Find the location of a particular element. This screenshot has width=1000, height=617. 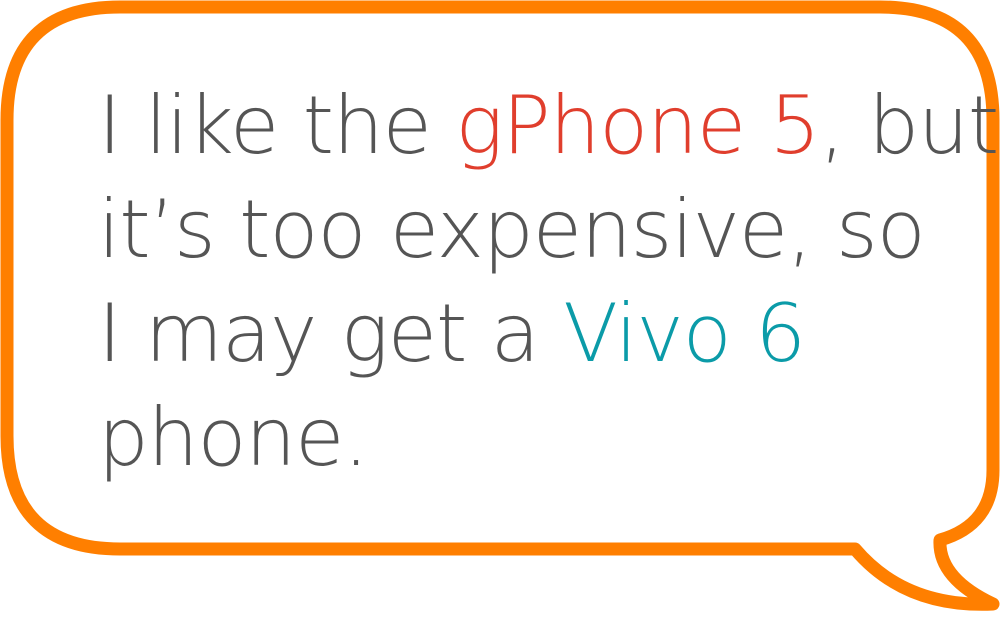

text-line-4: phone. is located at coordinates (233, 437).